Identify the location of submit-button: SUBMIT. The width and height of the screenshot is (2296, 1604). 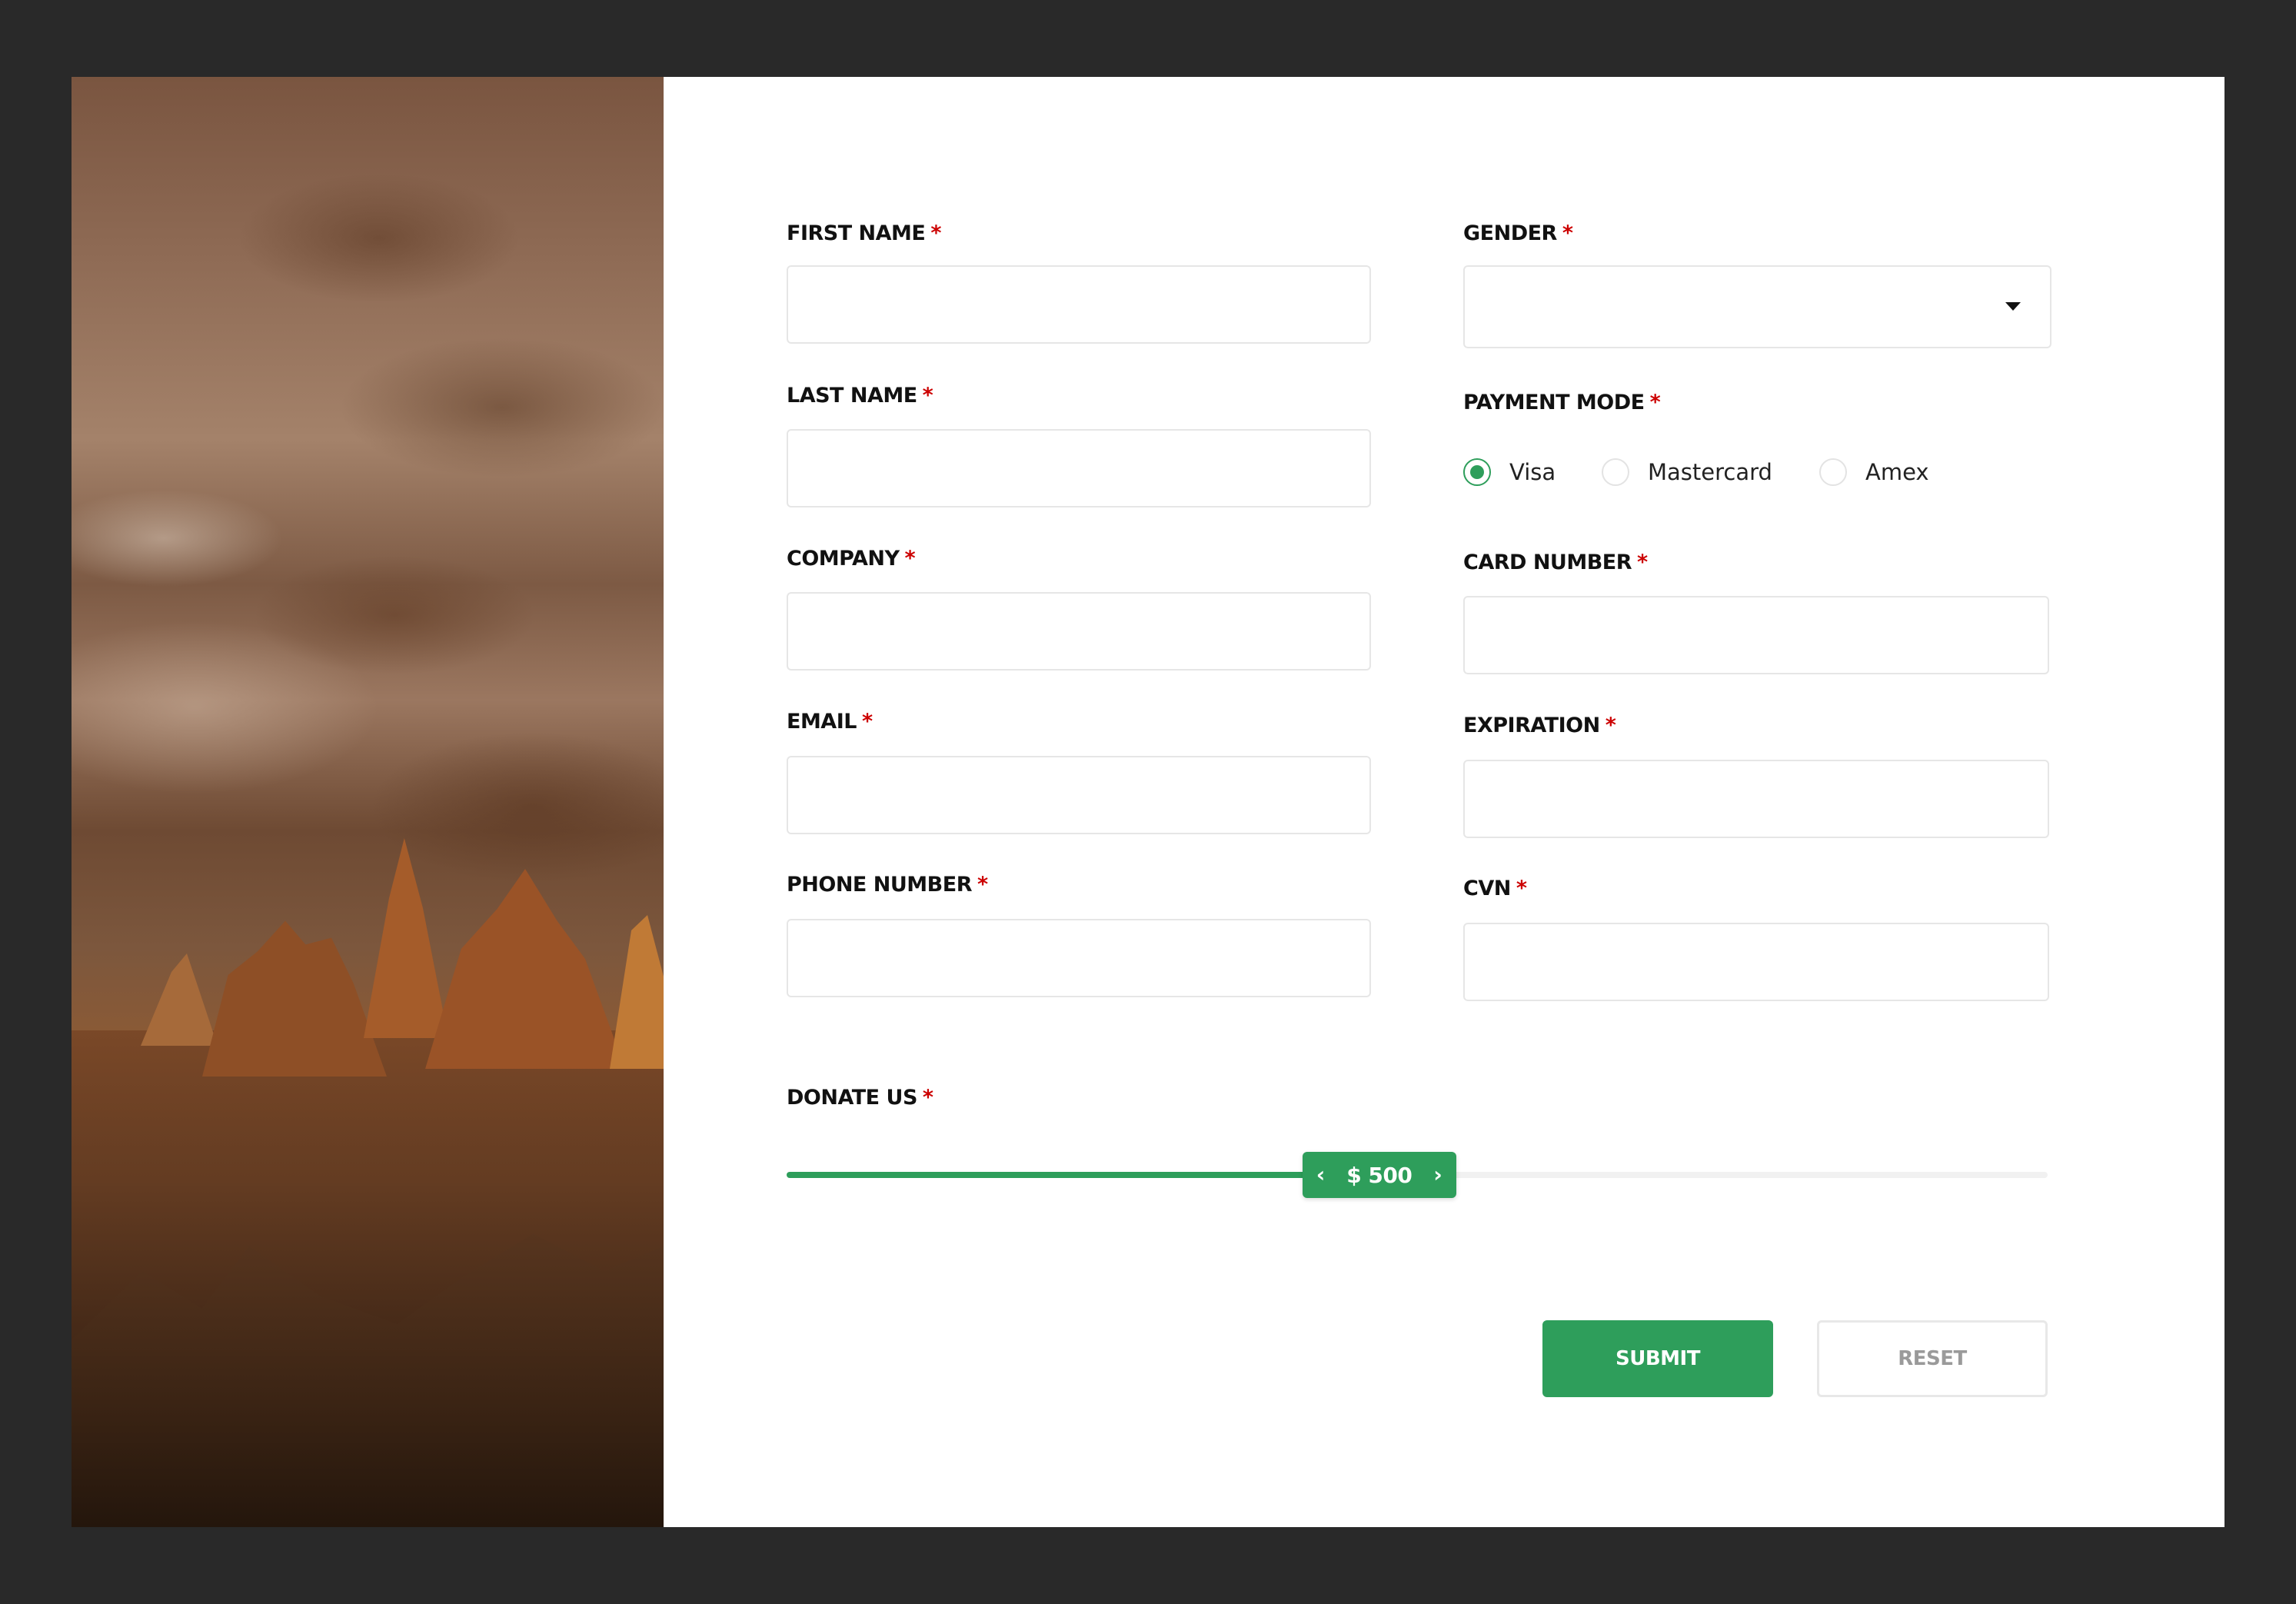
(1657, 1358).